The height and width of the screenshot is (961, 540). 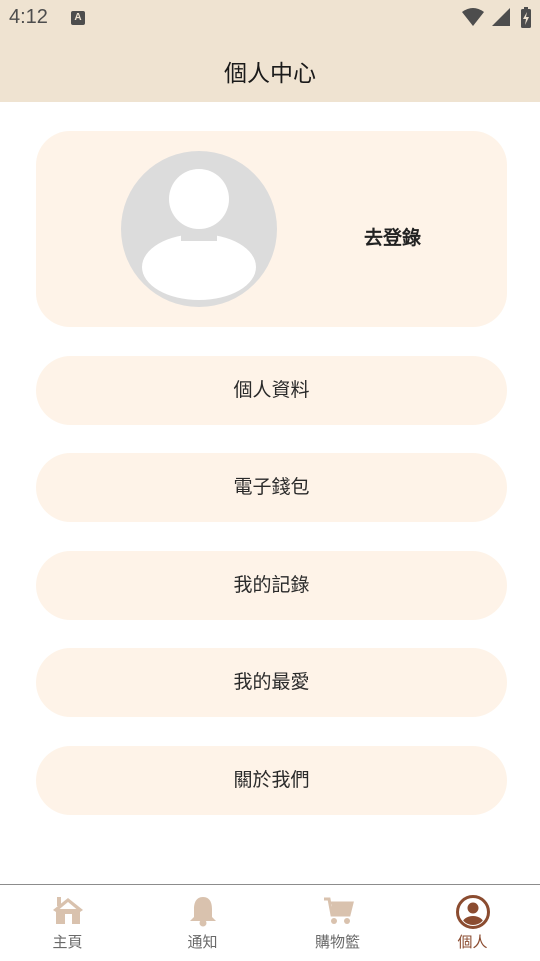 What do you see at coordinates (270, 74) in the screenshot?
I see `page-title: 個人中心` at bounding box center [270, 74].